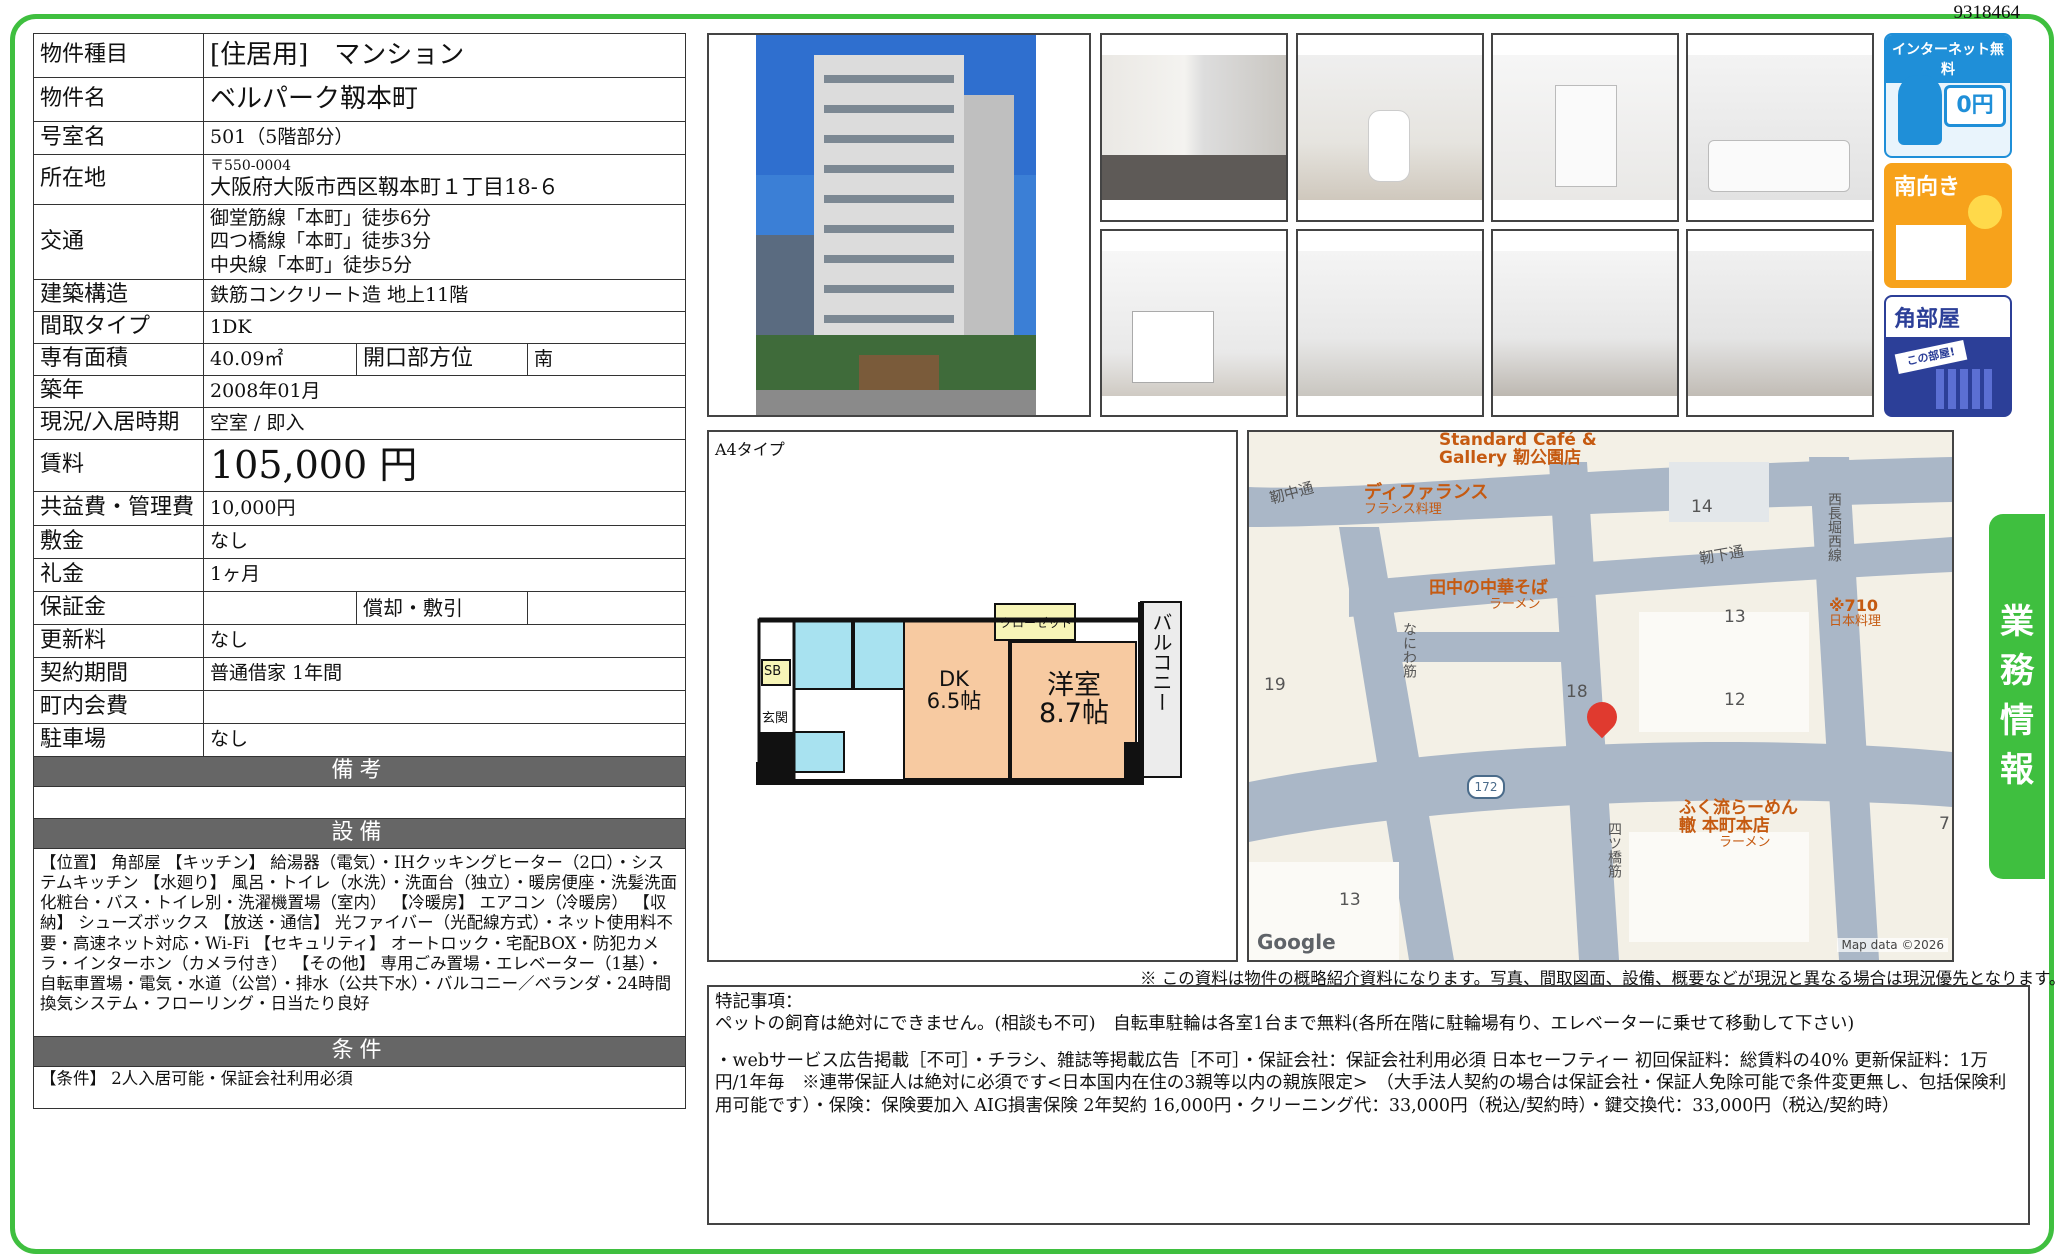 Image resolution: width=2056 pixels, height=1254 pixels. What do you see at coordinates (444, 740) in the screenshot?
I see `parking-value: なし` at bounding box center [444, 740].